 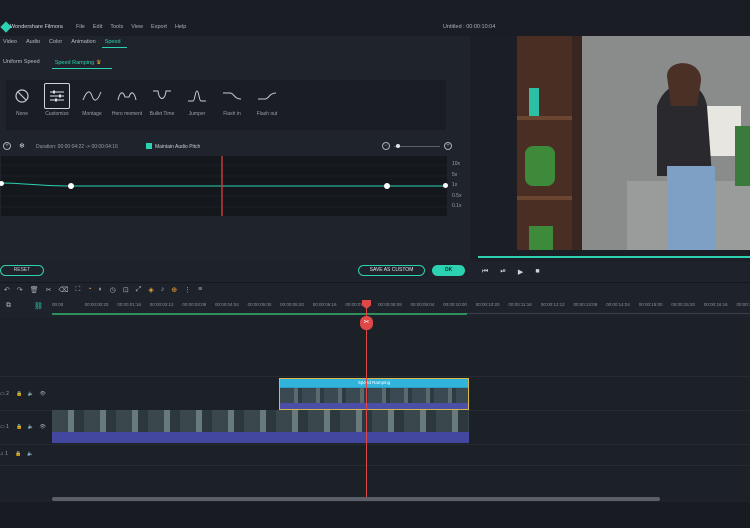 I want to click on sliders-icon, so click(x=57, y=96).